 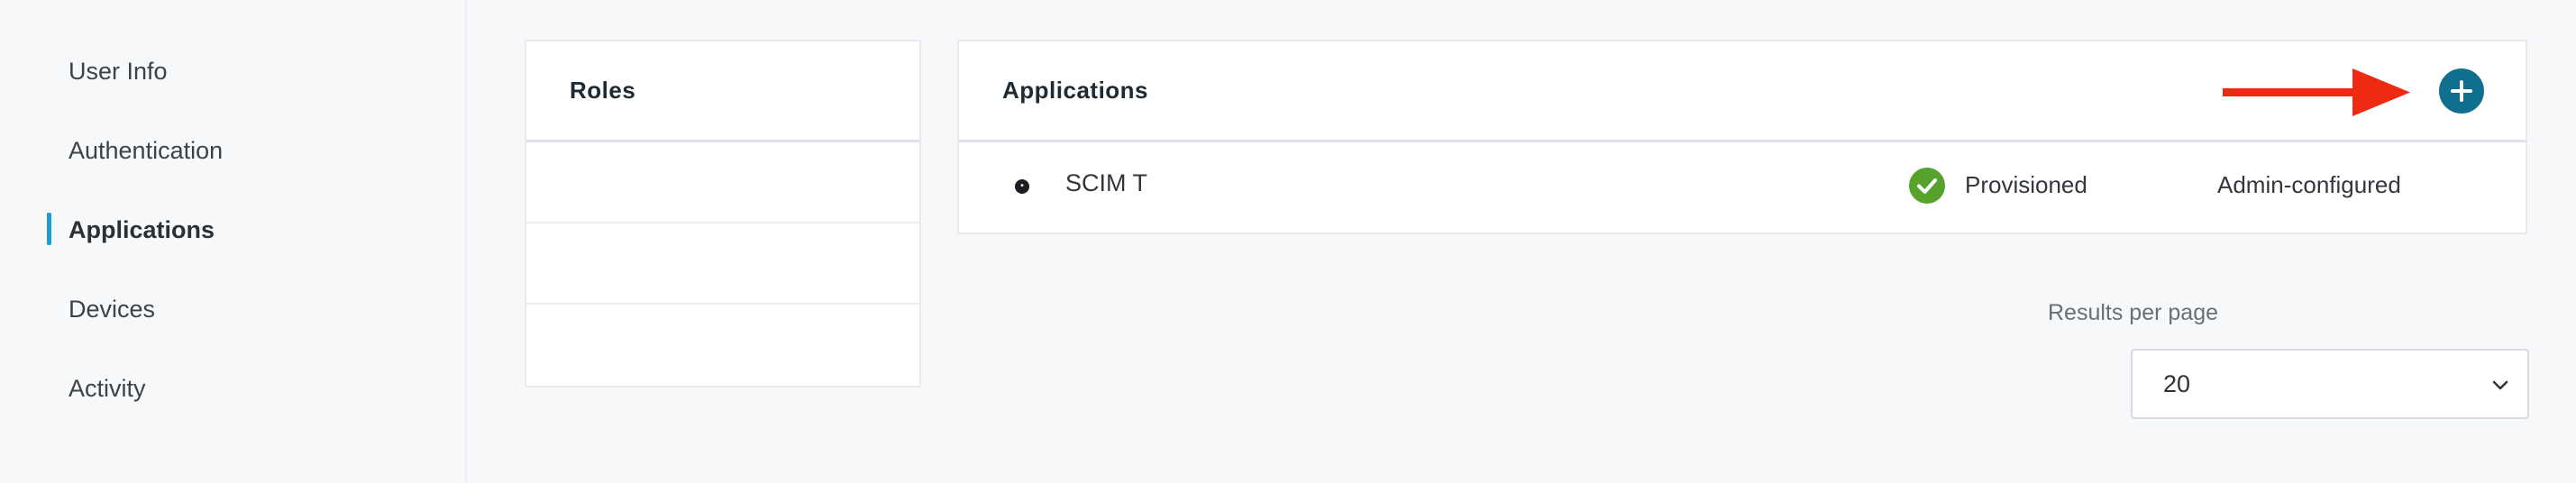 What do you see at coordinates (722, 91) in the screenshot?
I see `roles-header: Roles` at bounding box center [722, 91].